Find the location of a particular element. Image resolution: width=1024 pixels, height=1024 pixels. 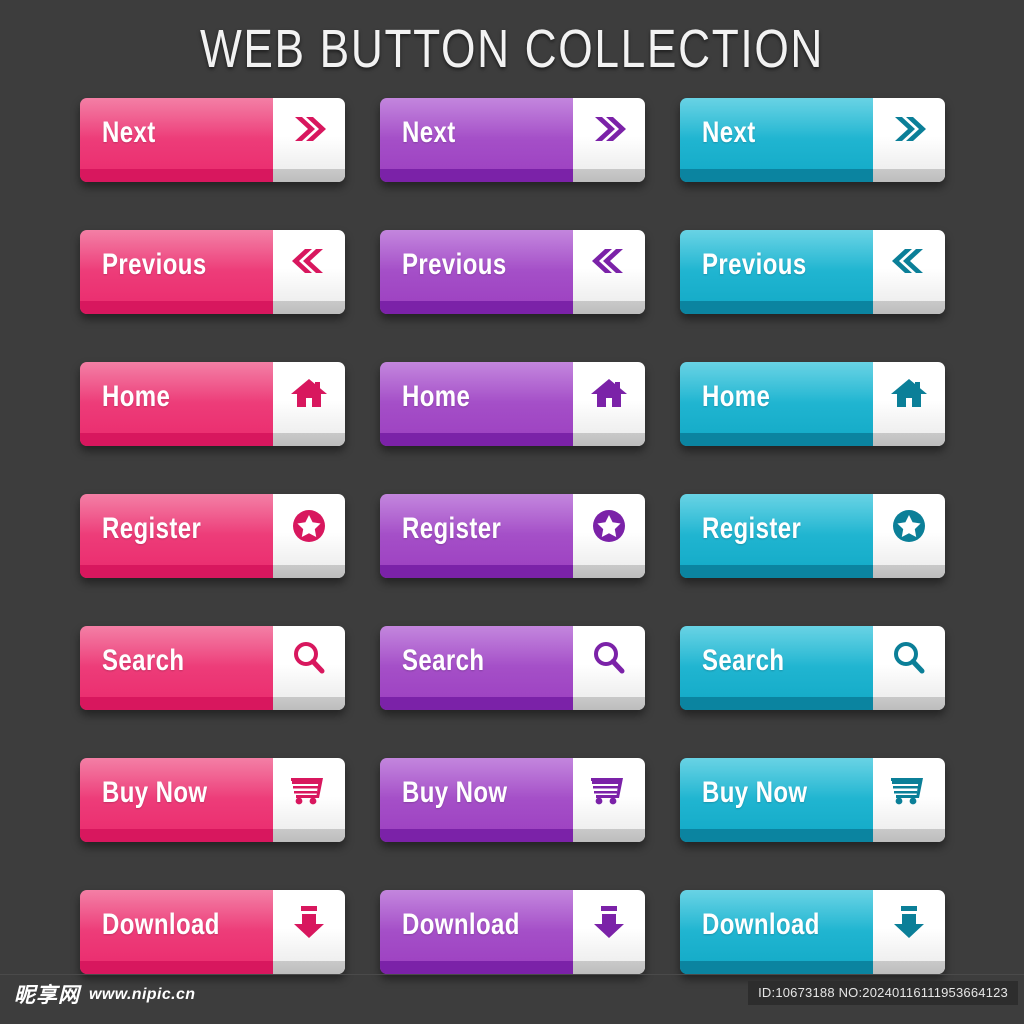

search-button-pink: Search is located at coordinates (212, 668).